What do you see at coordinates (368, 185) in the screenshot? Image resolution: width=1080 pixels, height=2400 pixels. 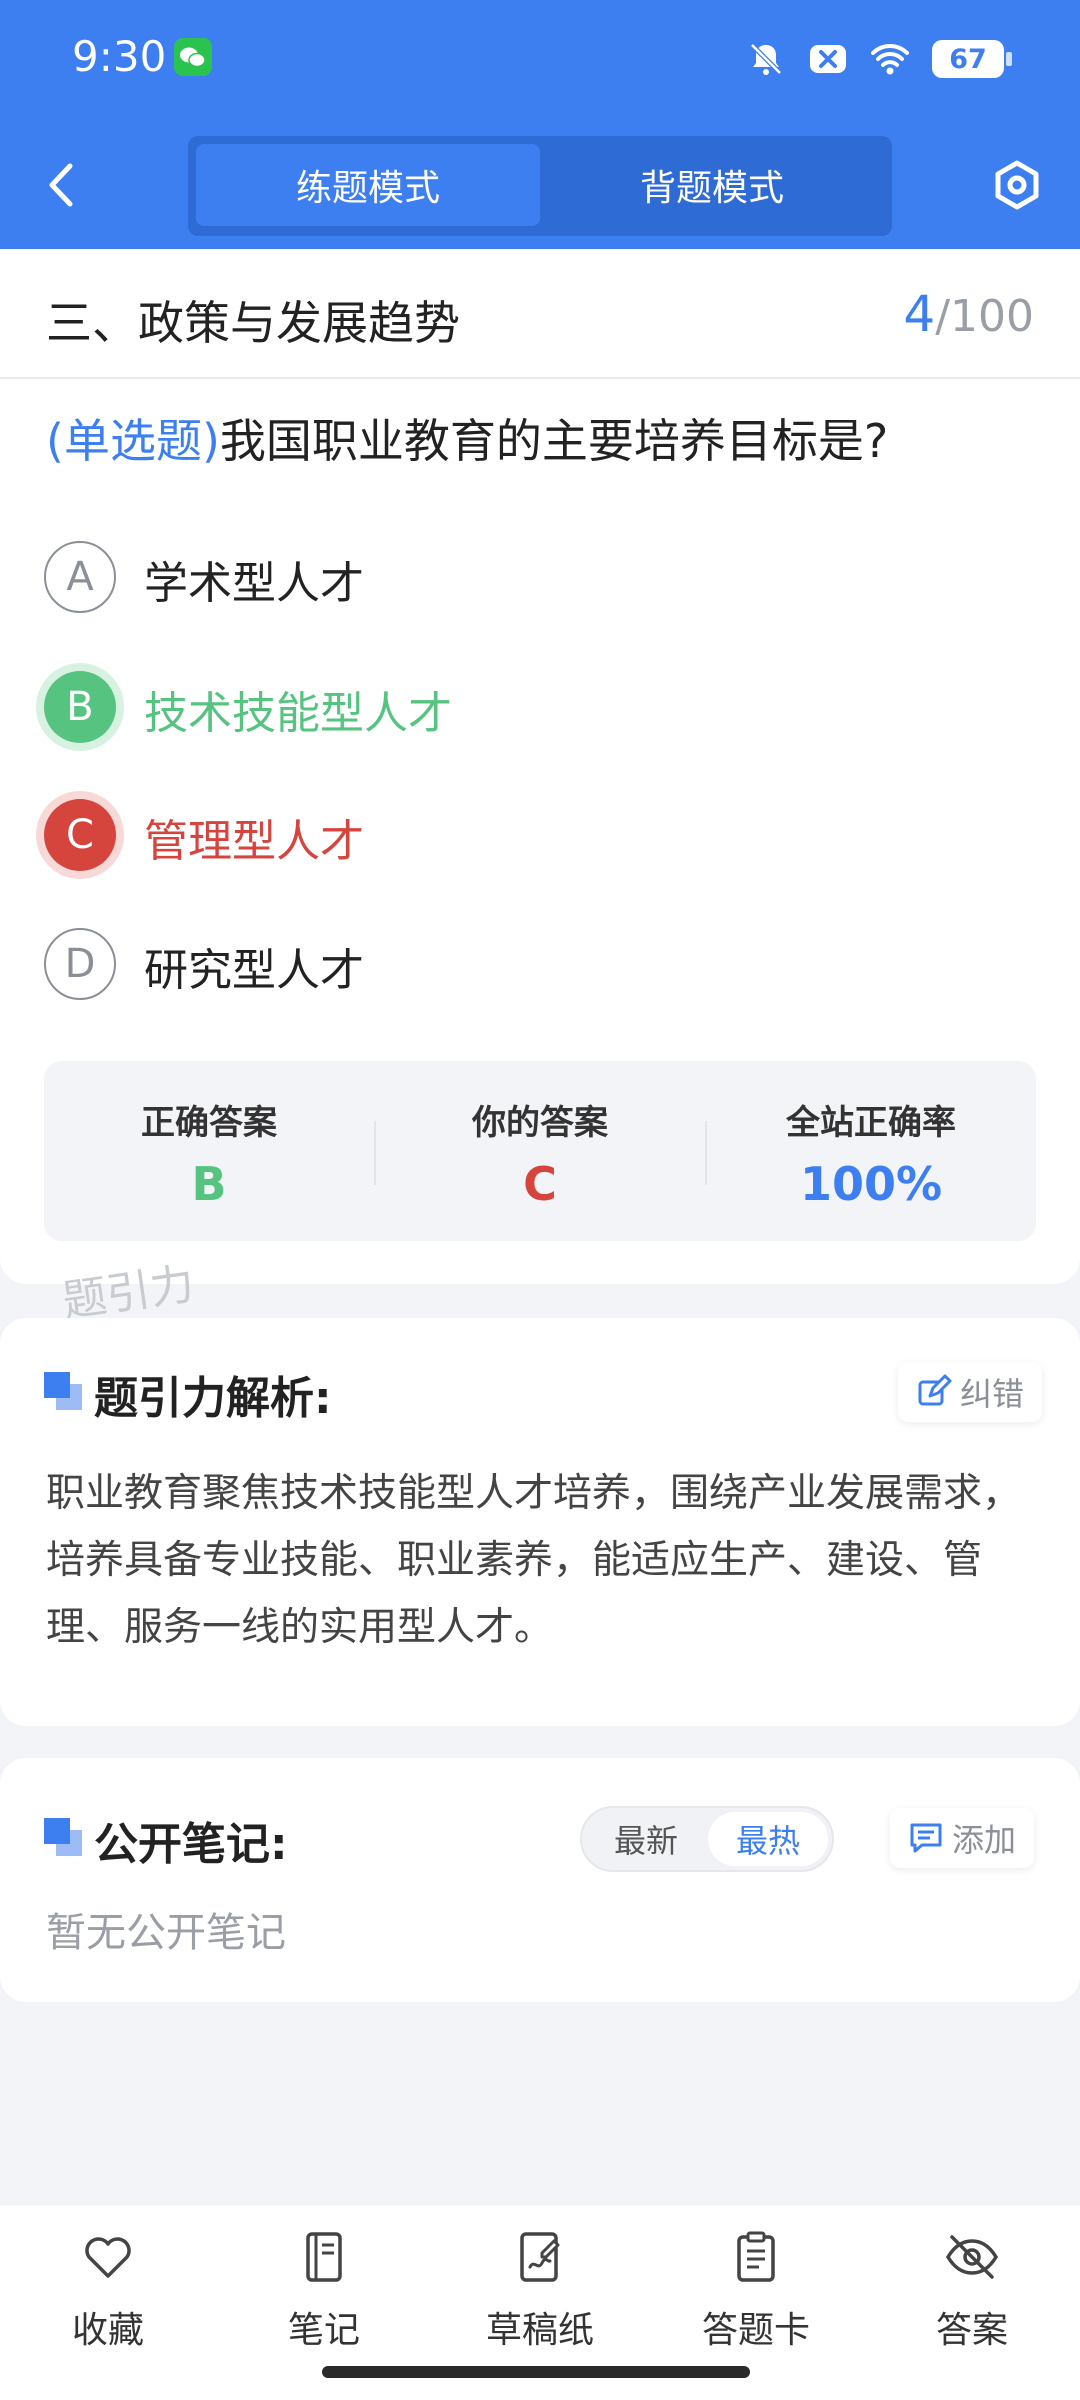 I see `tab-practice-mode: 练题模式` at bounding box center [368, 185].